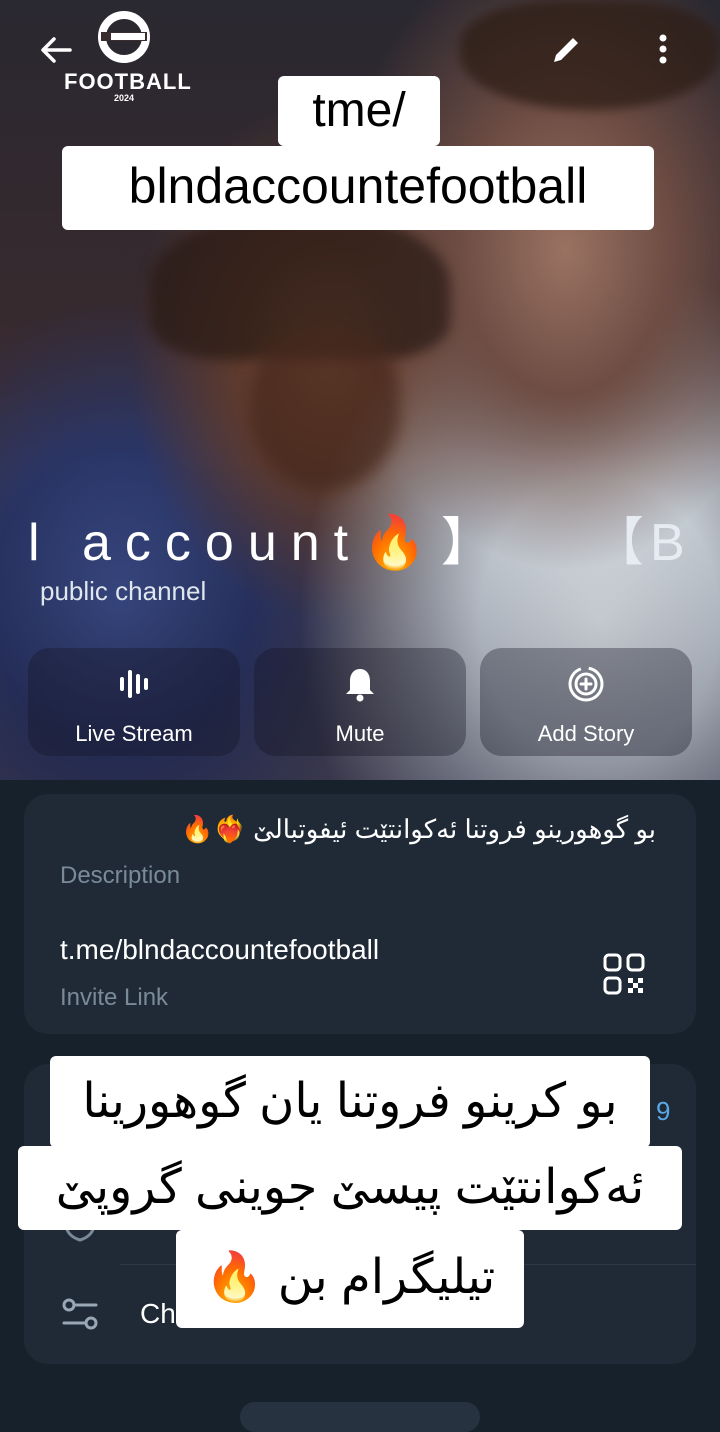  Describe the element at coordinates (114, 997) in the screenshot. I see `invite-link-label: Invite Link` at that location.